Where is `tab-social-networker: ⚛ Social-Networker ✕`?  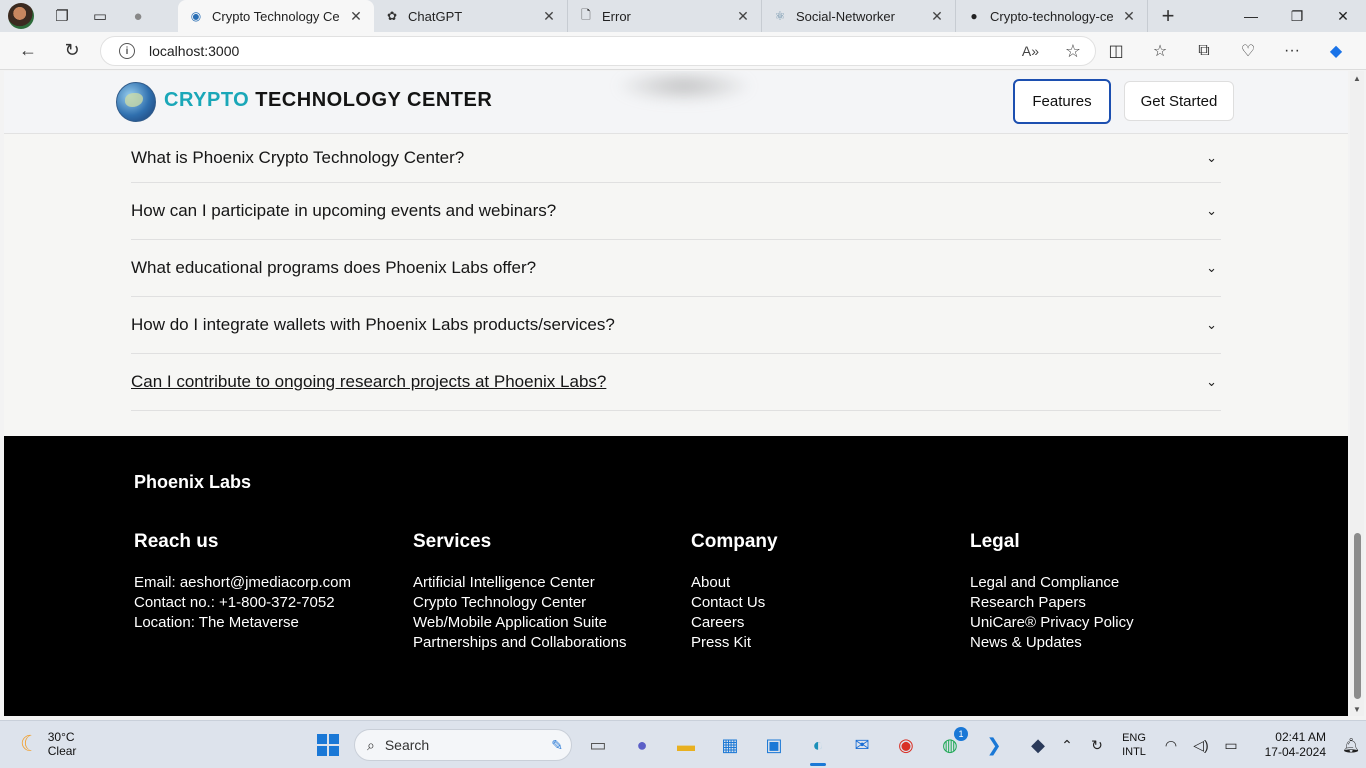
tab-social-networker: ⚛ Social-Networker ✕ is located at coordinates (859, 16).